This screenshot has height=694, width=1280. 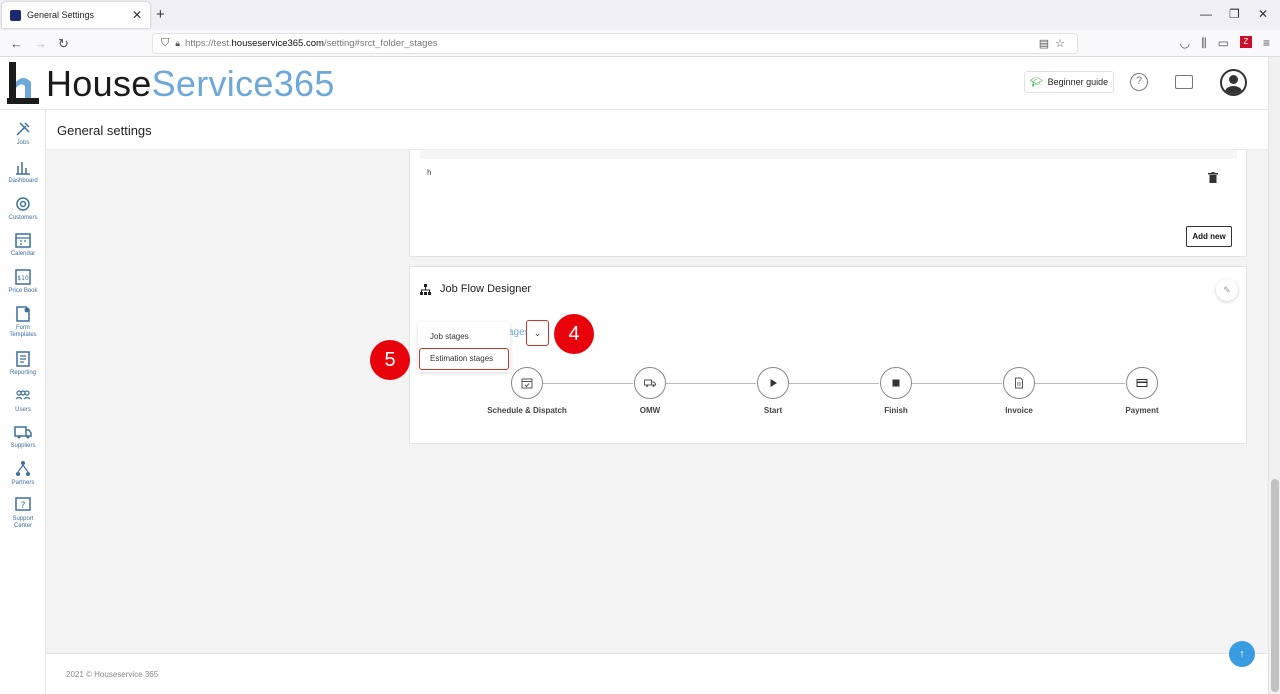 What do you see at coordinates (23, 473) in the screenshot?
I see `sidebar-item-partners: Partners` at bounding box center [23, 473].